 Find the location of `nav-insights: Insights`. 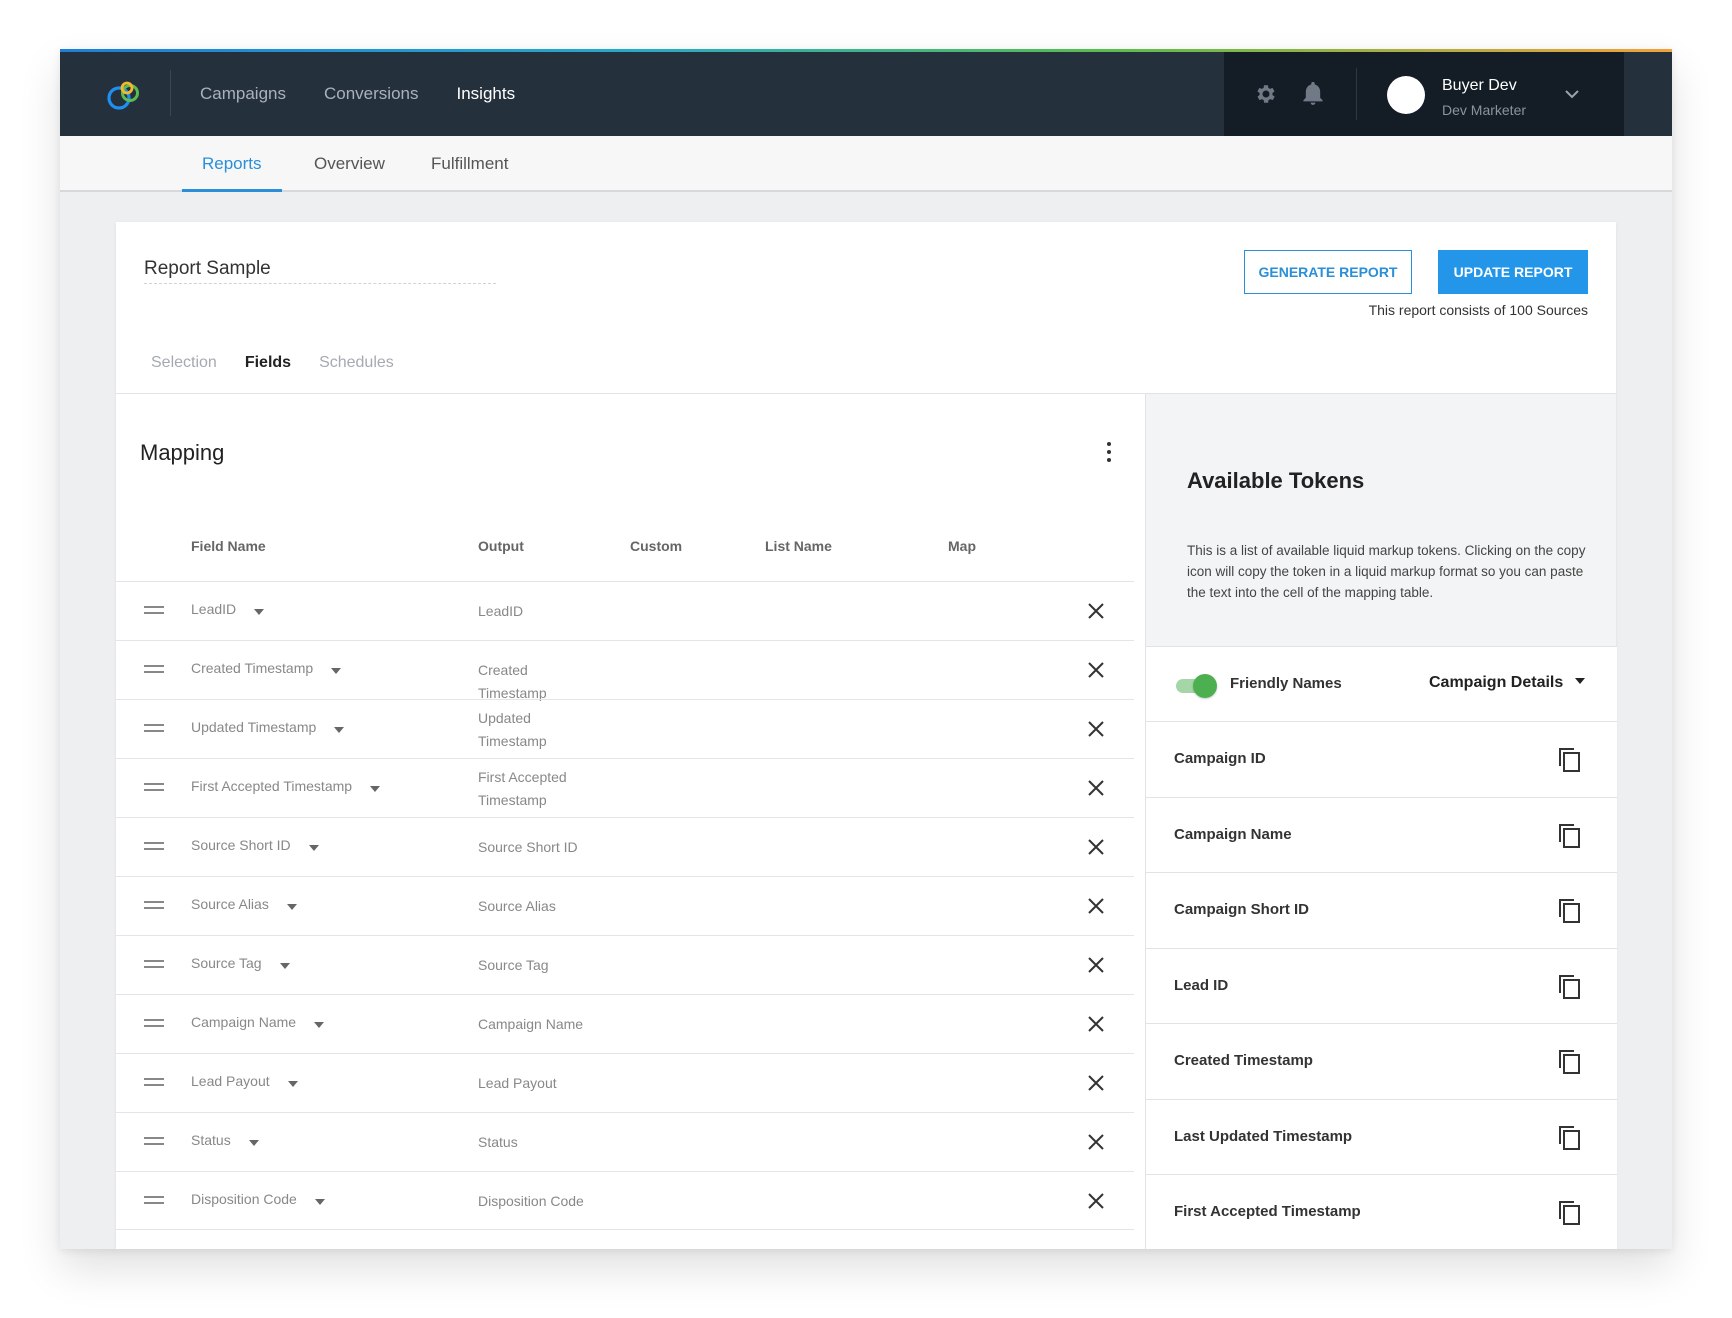

nav-insights: Insights is located at coordinates (486, 94).